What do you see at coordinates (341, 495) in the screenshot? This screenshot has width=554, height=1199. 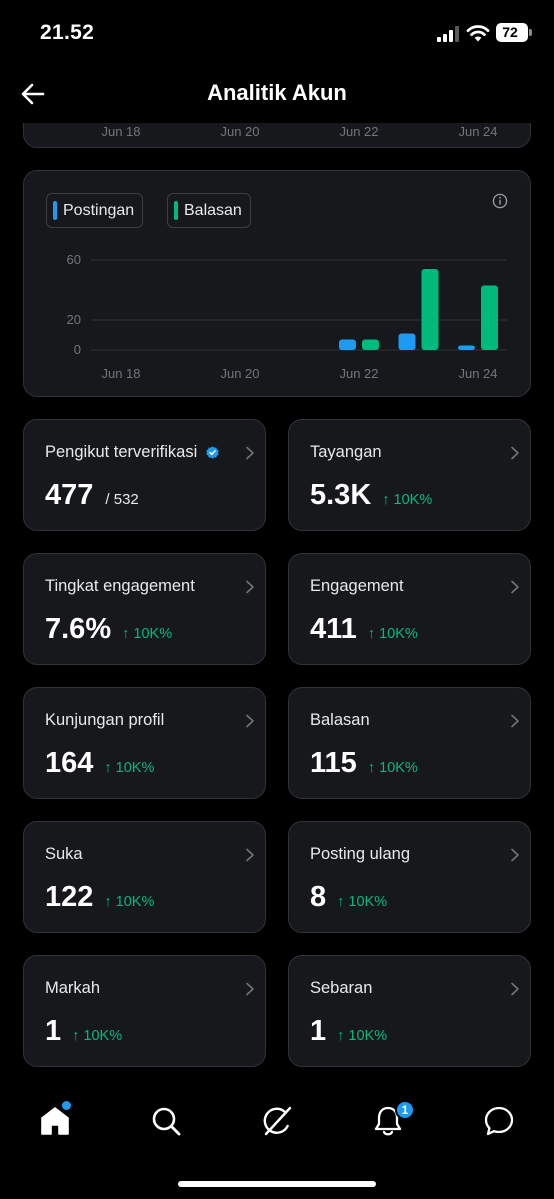 I see `stat-value: 5.3K` at bounding box center [341, 495].